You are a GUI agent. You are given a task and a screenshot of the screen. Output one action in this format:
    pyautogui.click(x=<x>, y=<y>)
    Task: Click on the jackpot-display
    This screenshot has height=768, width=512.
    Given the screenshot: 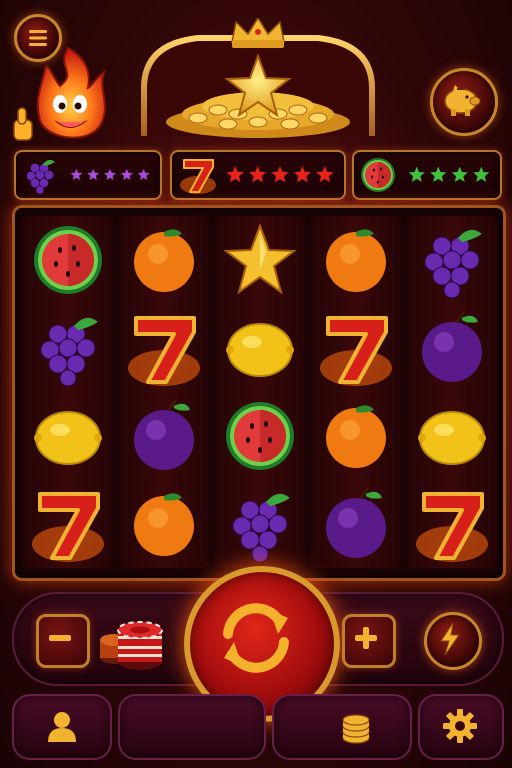 What is the action you would take?
    pyautogui.click(x=258, y=78)
    